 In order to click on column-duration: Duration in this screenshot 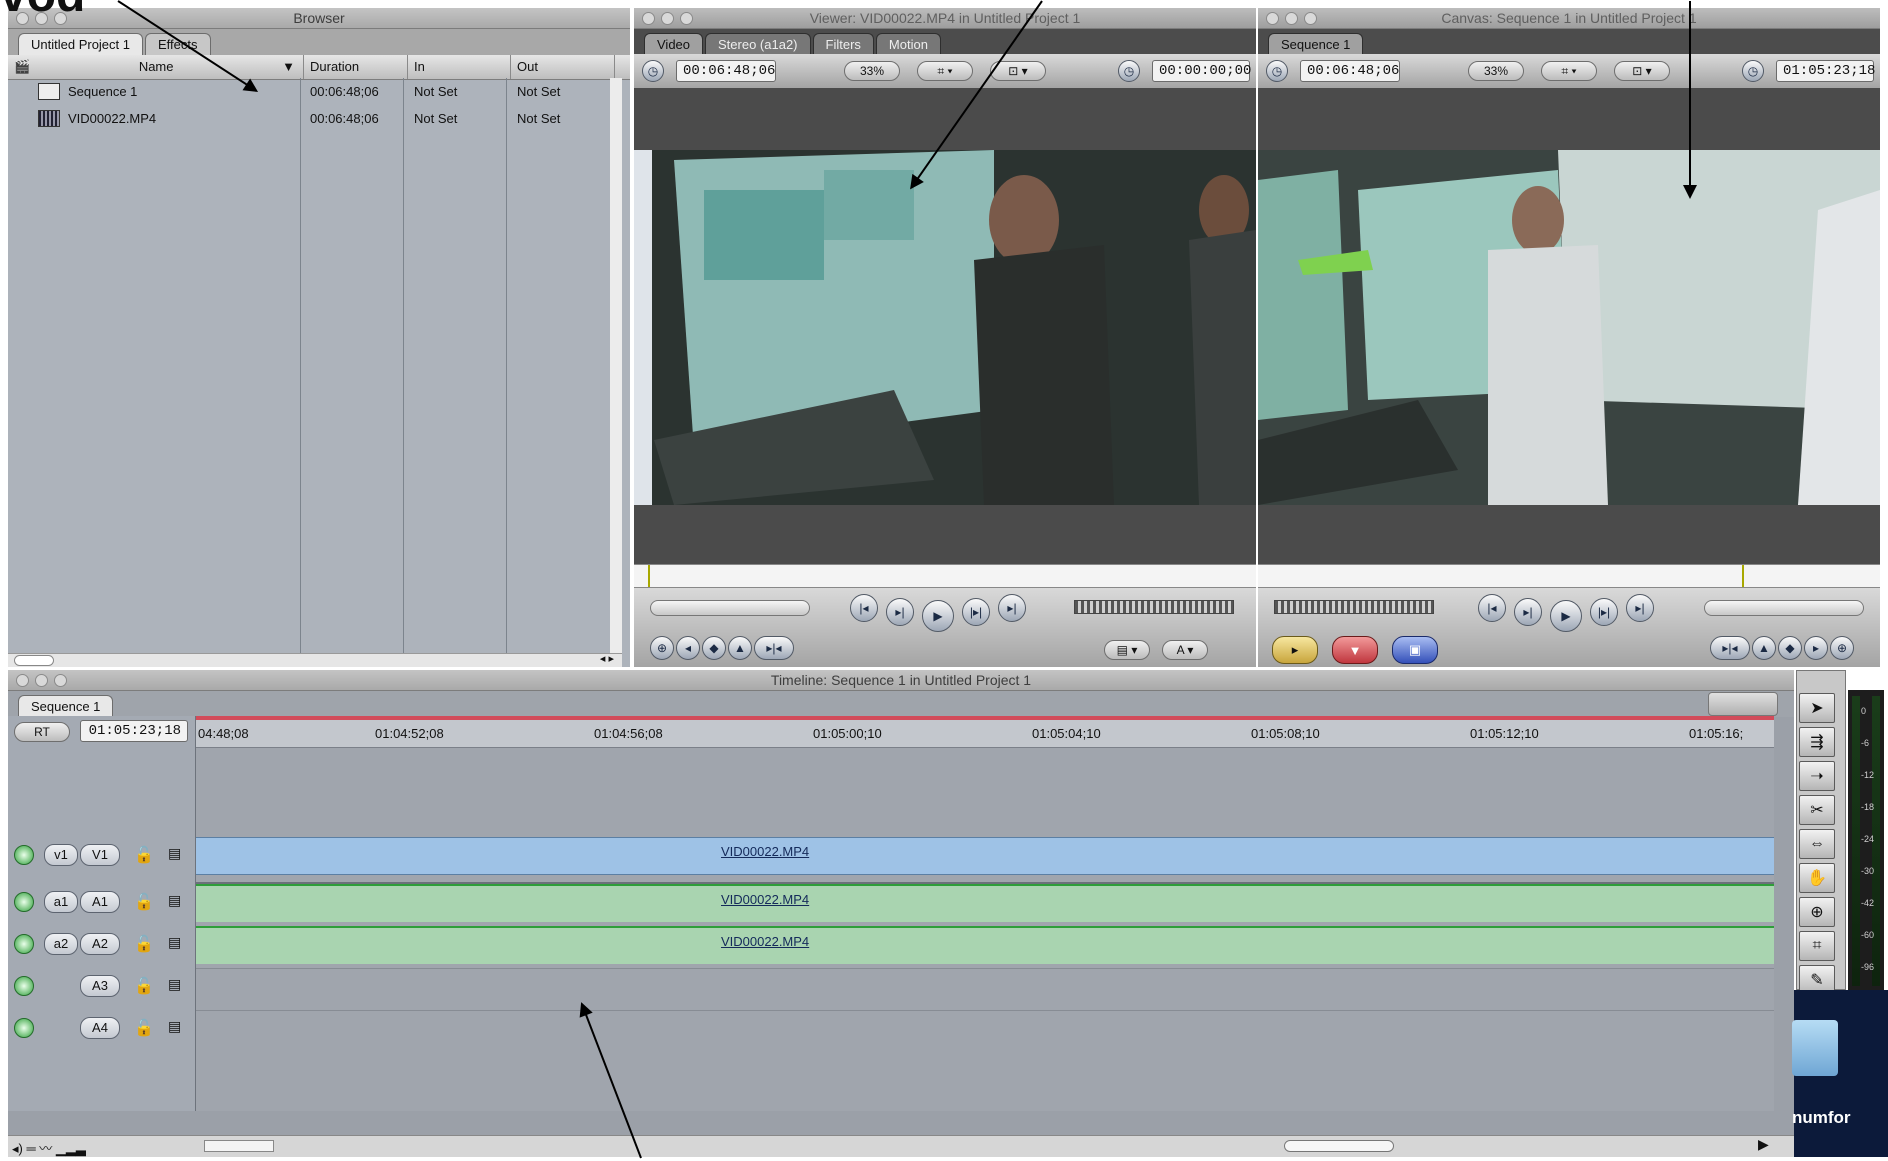, I will do `click(356, 67)`.